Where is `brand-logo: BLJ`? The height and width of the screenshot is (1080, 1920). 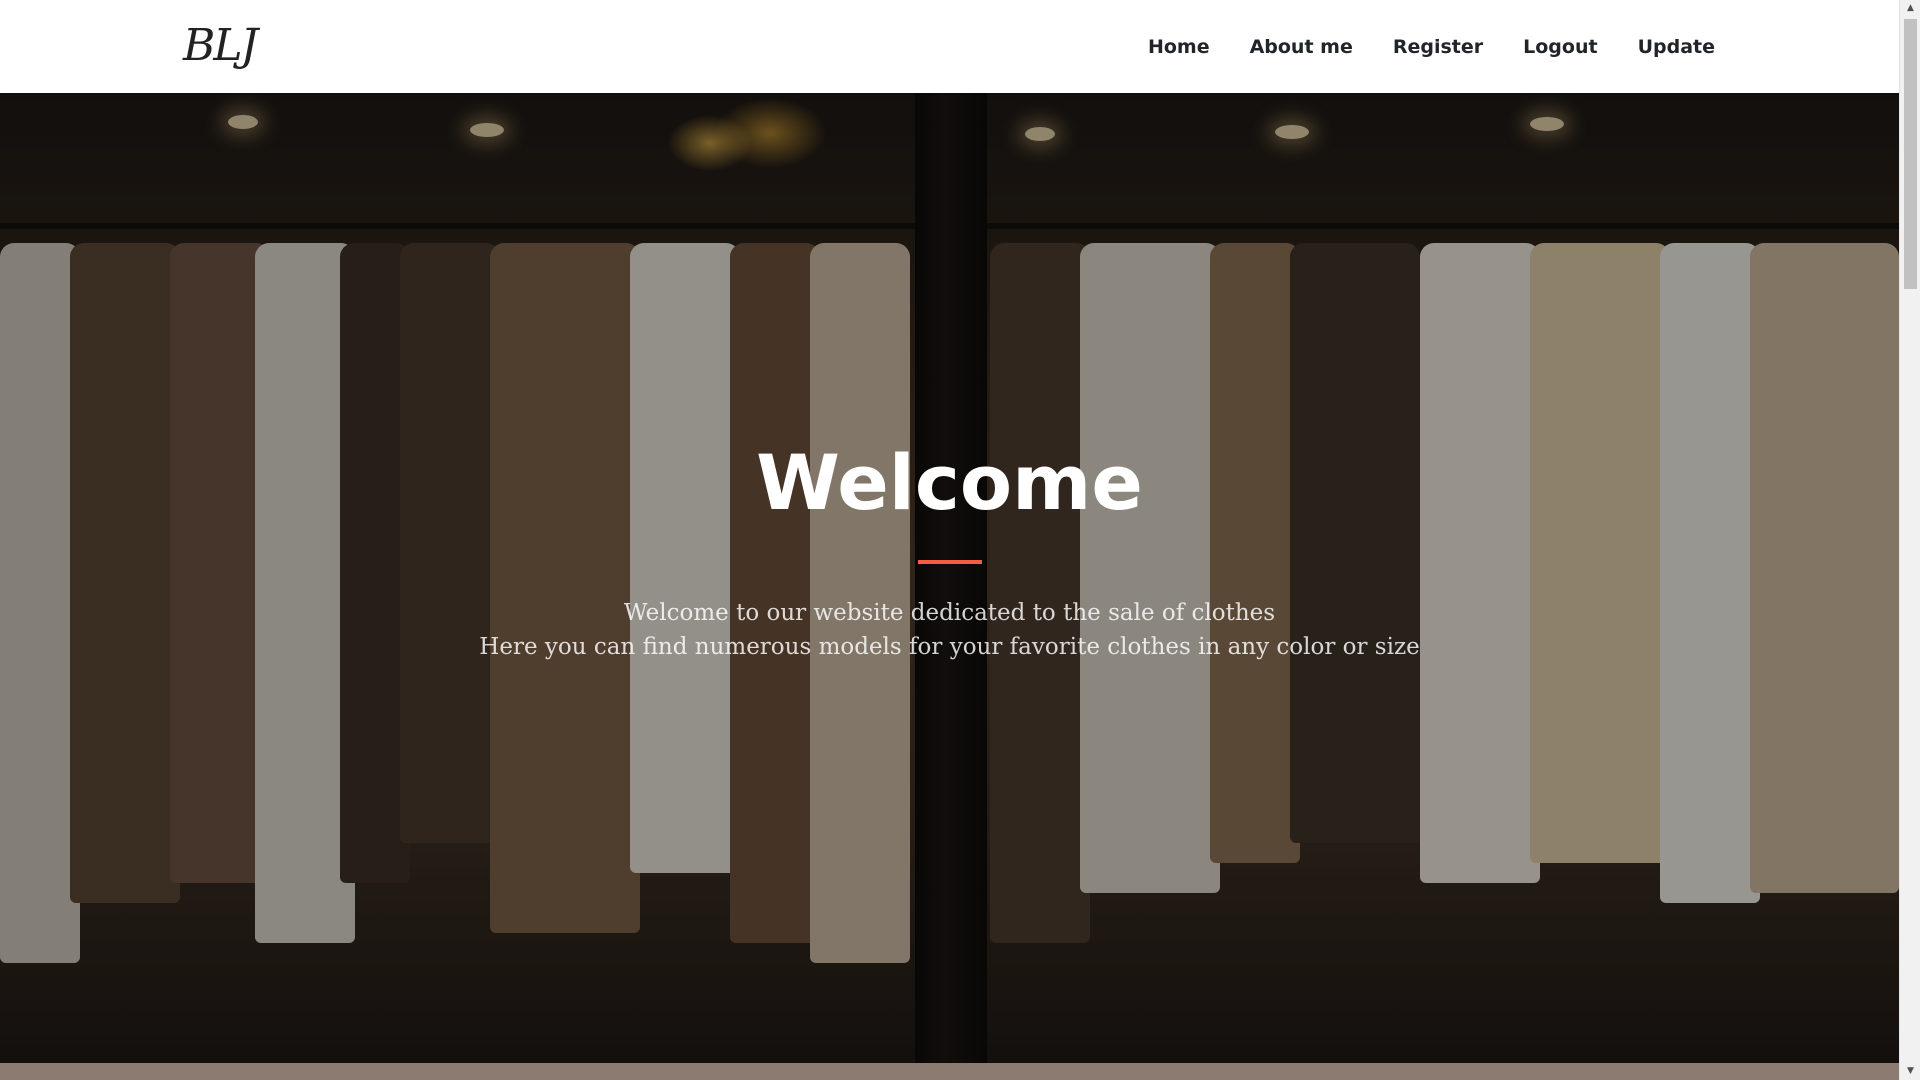
brand-logo: BLJ is located at coordinates (235, 46).